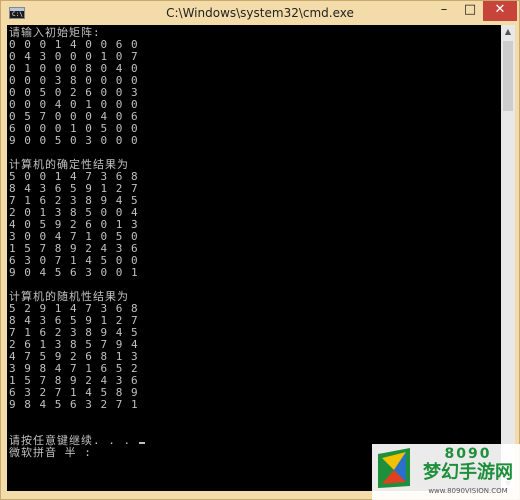 This screenshot has width=520, height=500. I want to click on title-bar: C:\ C:\Windows\system32\cmd.exe – □ ✕, so click(260, 13).